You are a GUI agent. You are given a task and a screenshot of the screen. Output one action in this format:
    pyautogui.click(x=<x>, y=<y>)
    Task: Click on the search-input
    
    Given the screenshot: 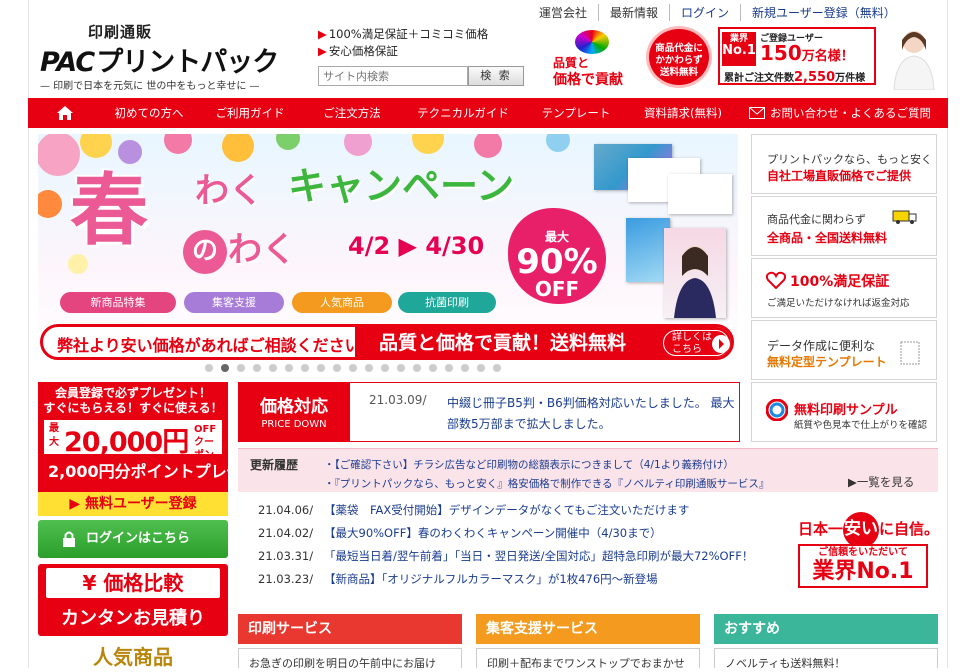 What is the action you would take?
    pyautogui.click(x=393, y=76)
    